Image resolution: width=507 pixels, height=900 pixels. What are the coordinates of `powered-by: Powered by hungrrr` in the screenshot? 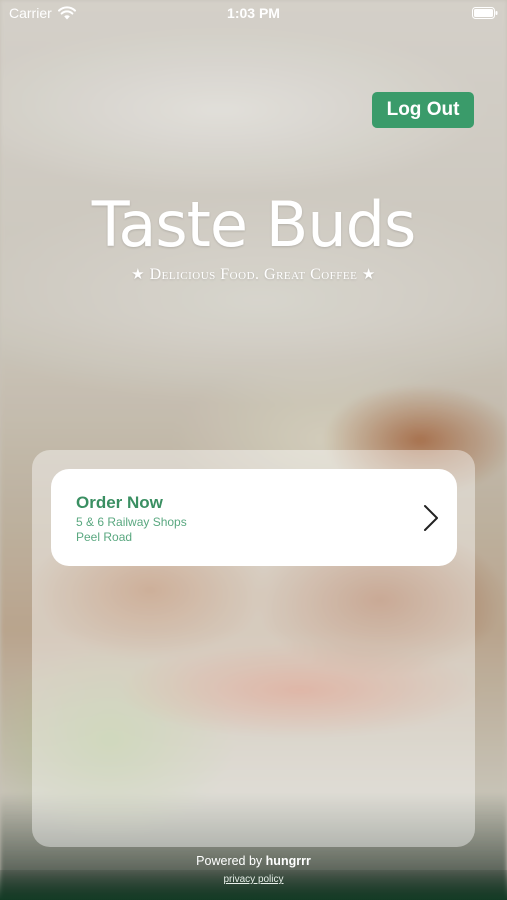 It's located at (253, 861).